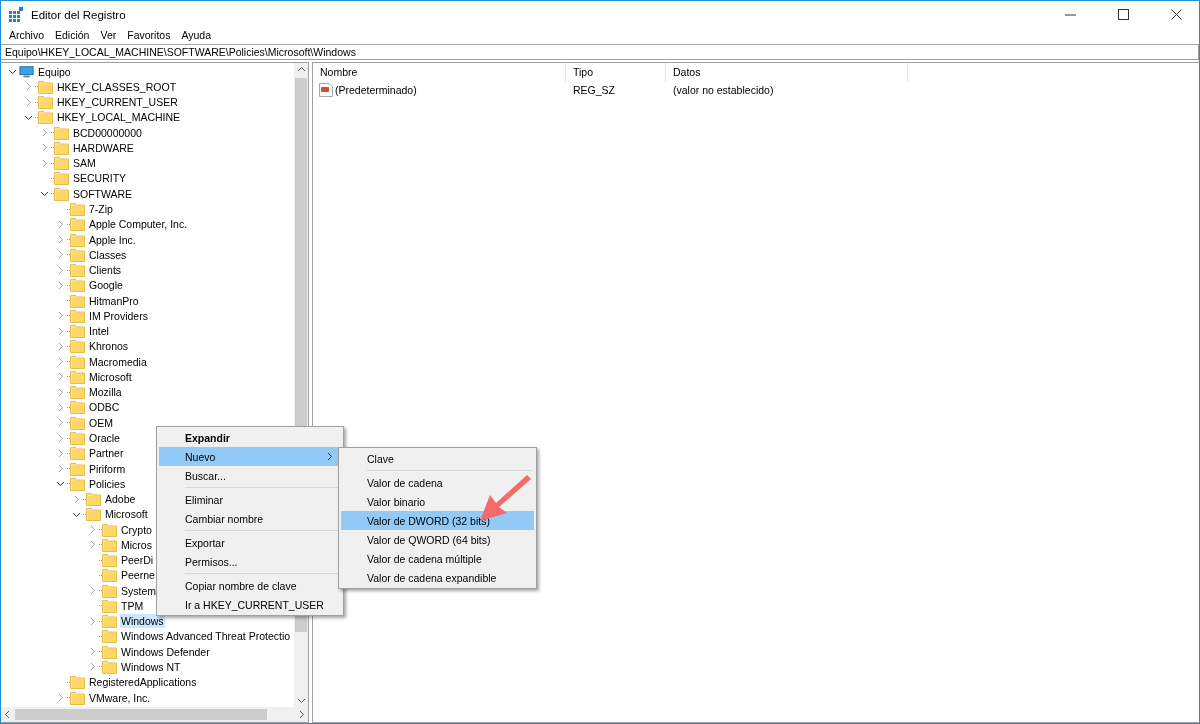 This screenshot has width=1200, height=724. Describe the element at coordinates (437, 577) in the screenshot. I see `menu-item: Valor de cadena expandible` at that location.